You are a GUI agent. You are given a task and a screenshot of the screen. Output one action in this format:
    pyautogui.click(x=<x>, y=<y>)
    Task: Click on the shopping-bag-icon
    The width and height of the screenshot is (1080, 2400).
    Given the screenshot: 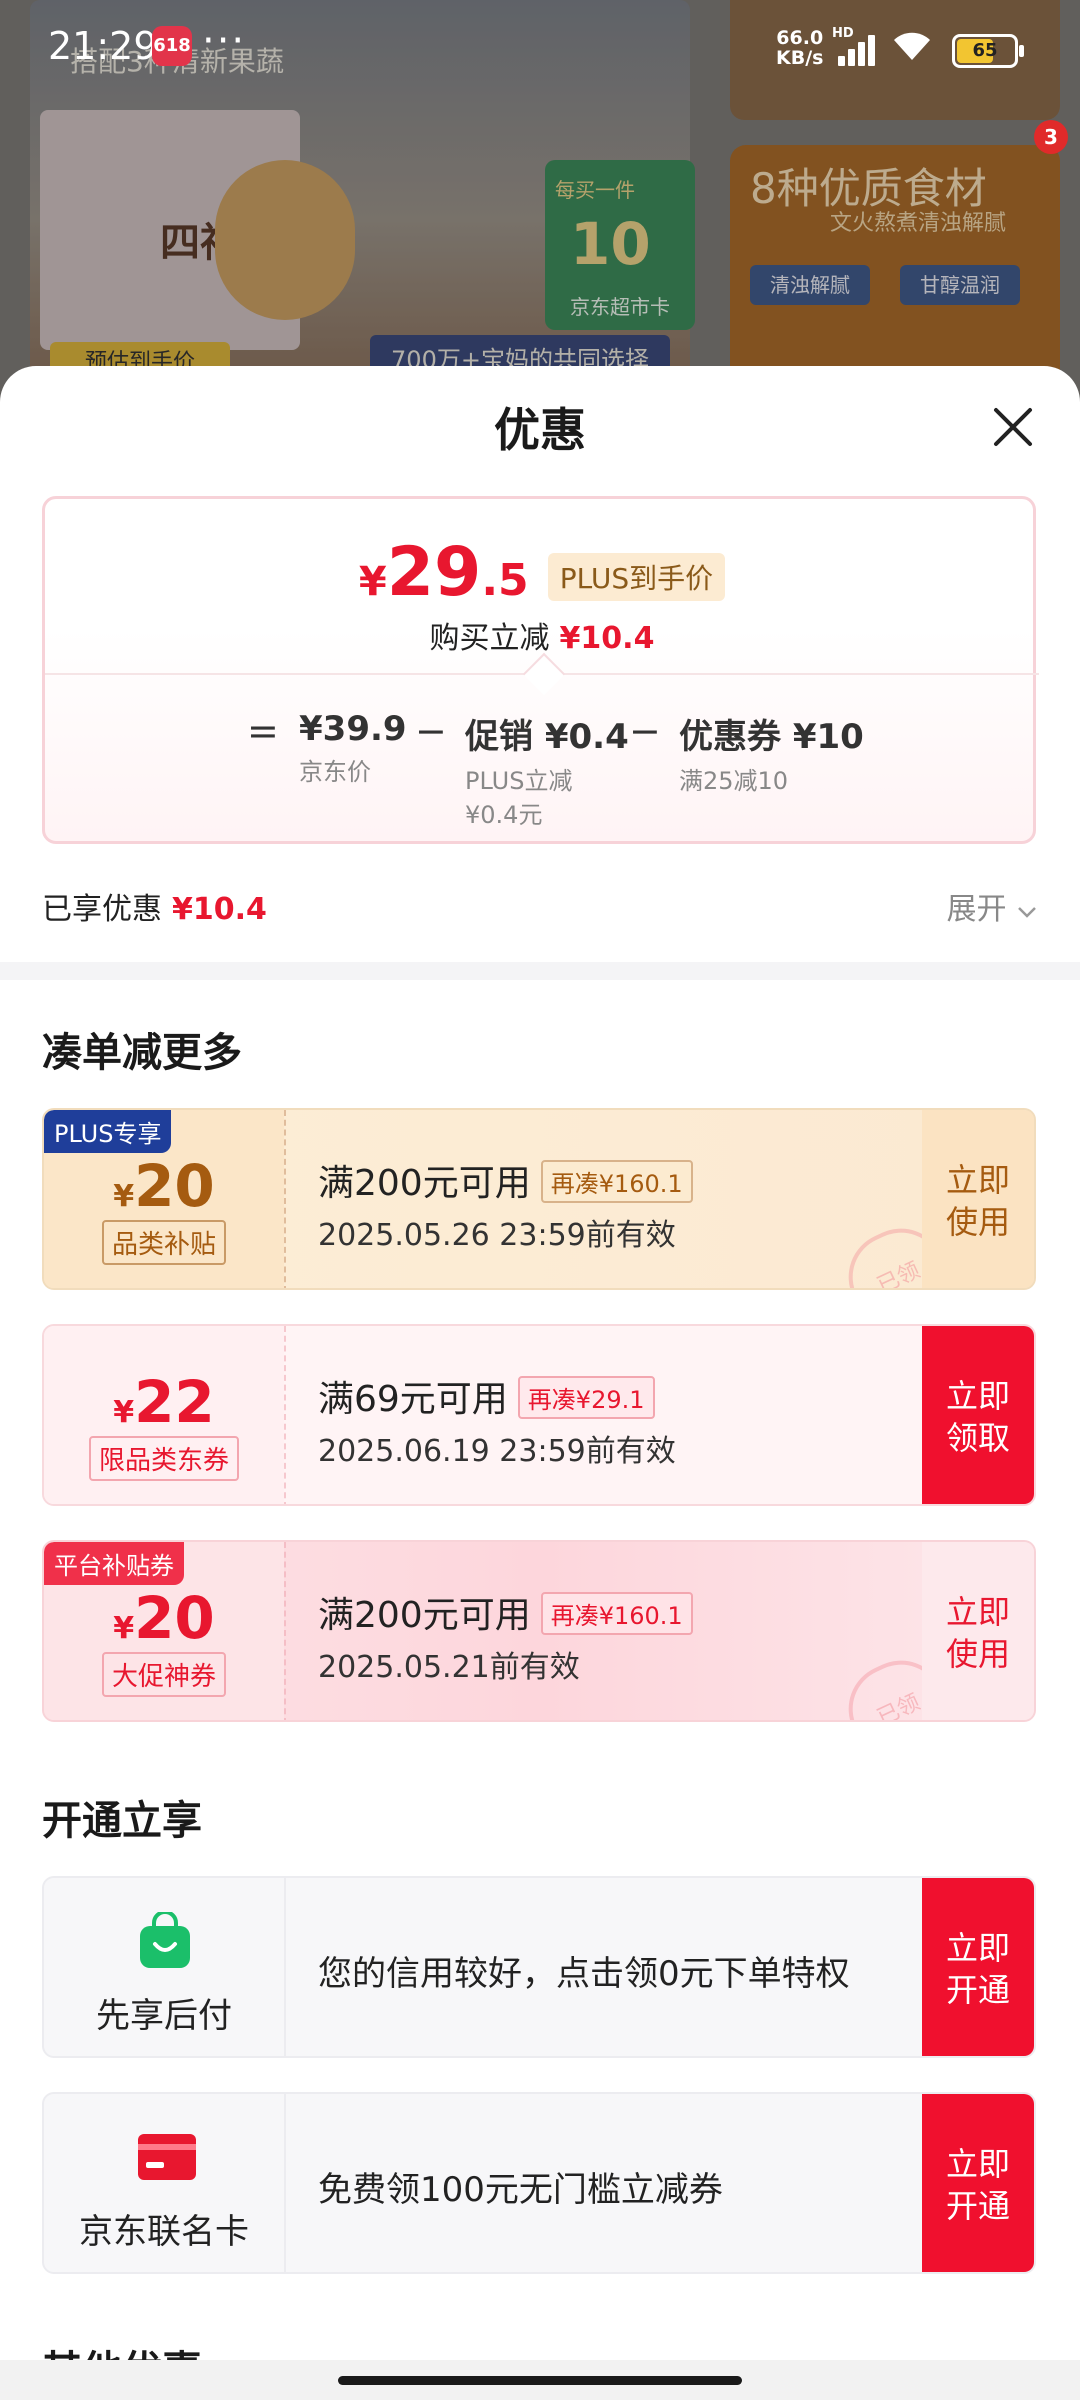 What is the action you would take?
    pyautogui.click(x=165, y=1940)
    